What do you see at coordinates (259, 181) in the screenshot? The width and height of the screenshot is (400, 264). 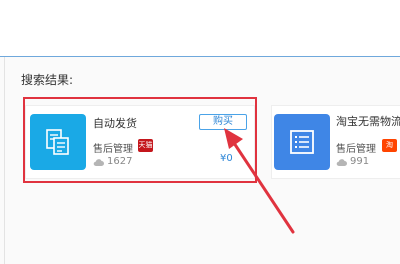 I see `arrow-annotation` at bounding box center [259, 181].